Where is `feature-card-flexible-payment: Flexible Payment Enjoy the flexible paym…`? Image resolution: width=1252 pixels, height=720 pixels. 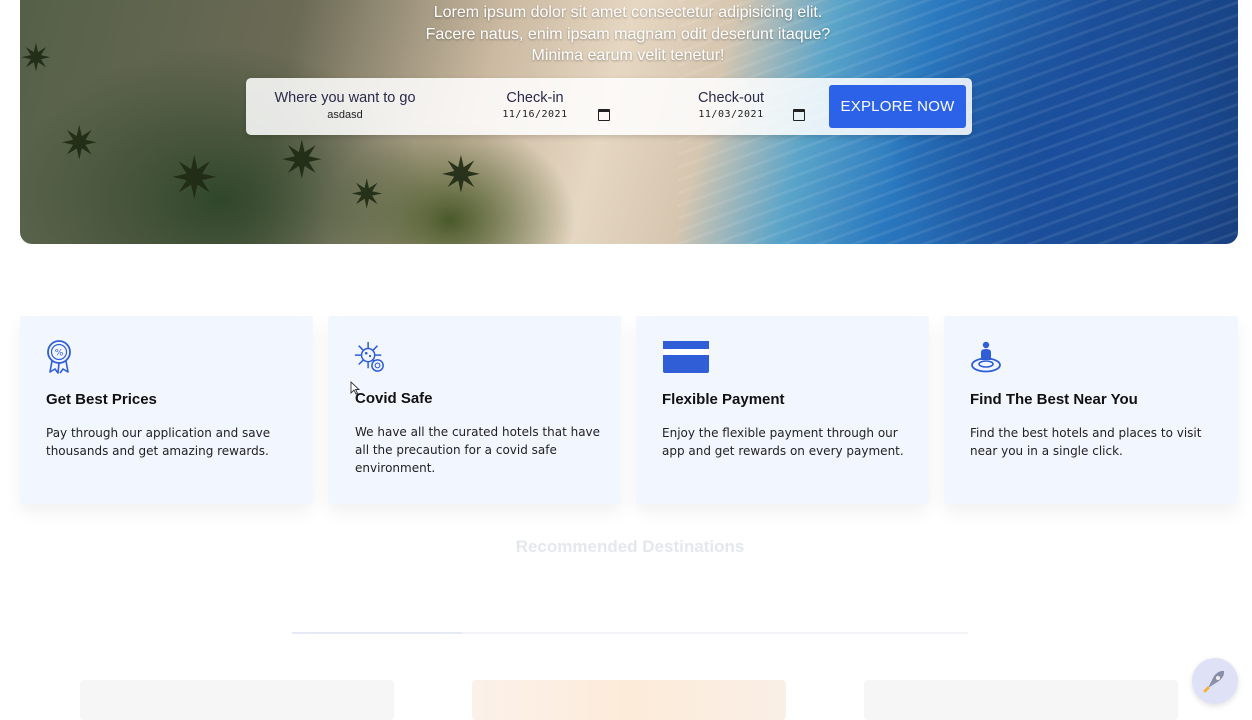
feature-card-flexible-payment: Flexible Payment Enjoy the flexible paym… is located at coordinates (782, 410).